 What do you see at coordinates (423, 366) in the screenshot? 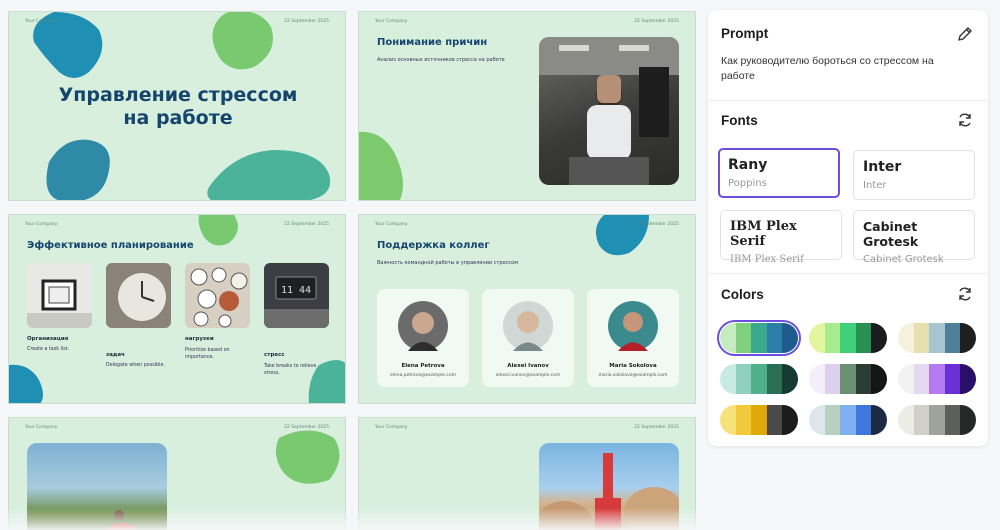
I see `person-name: Elena Petrova` at bounding box center [423, 366].